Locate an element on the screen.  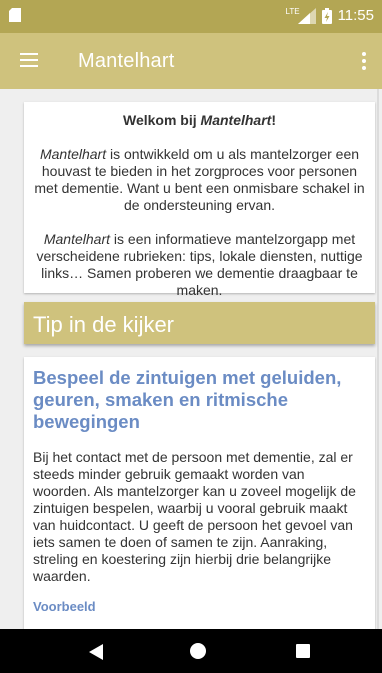
battery-charging-icon is located at coordinates (326, 15).